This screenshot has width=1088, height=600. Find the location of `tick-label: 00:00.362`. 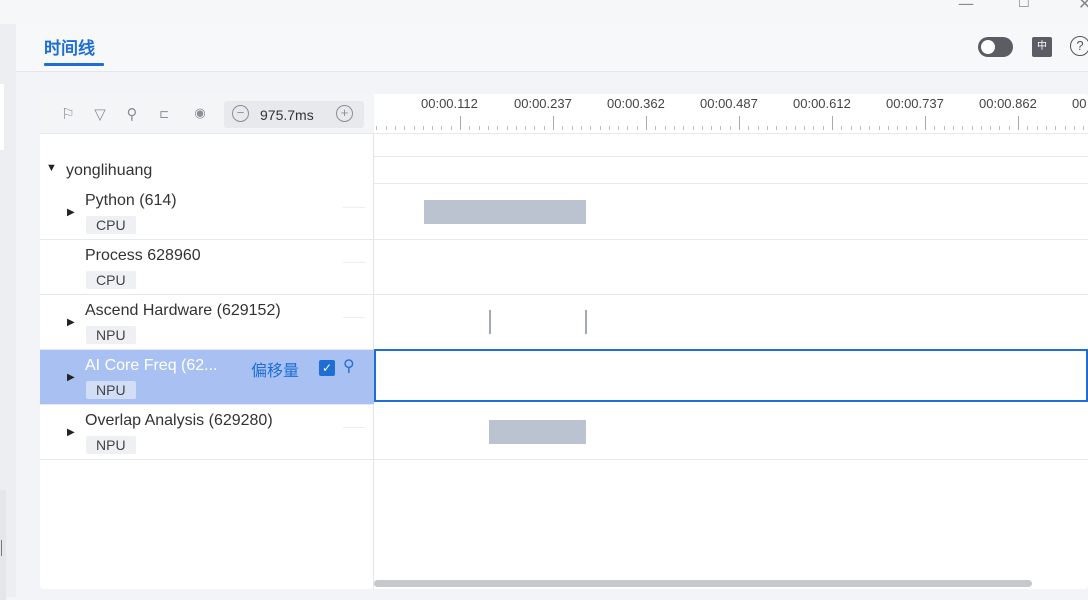

tick-label: 00:00.362 is located at coordinates (636, 103).